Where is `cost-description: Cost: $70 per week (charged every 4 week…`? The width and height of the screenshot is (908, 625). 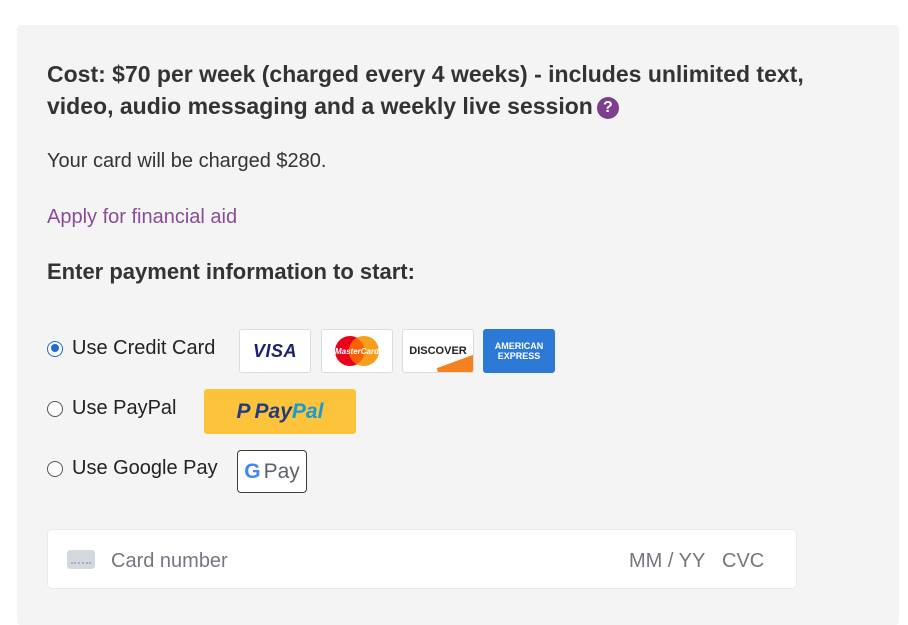
cost-description: Cost: $70 per week (charged every 4 week… is located at coordinates (447, 90).